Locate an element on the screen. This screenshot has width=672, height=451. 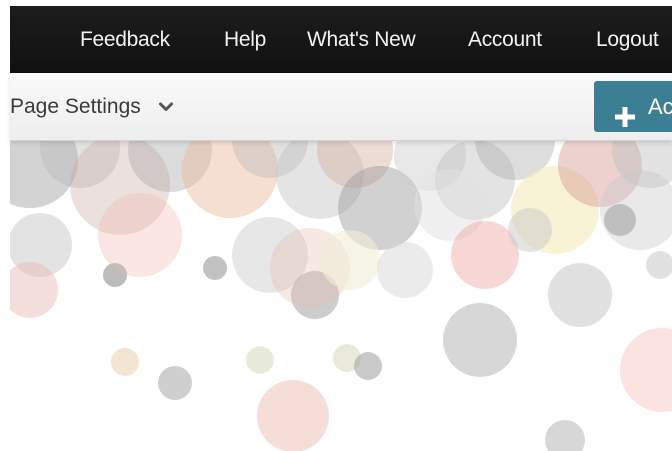
top-navigation-bar: Feedback Help What's New Account Logout is located at coordinates (341, 39).